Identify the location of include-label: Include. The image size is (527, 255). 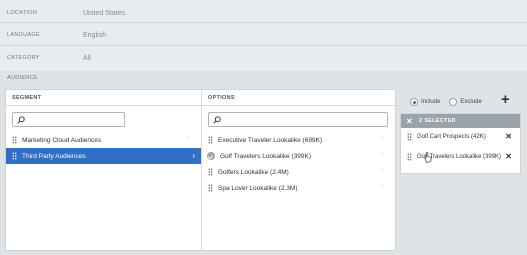
(430, 102).